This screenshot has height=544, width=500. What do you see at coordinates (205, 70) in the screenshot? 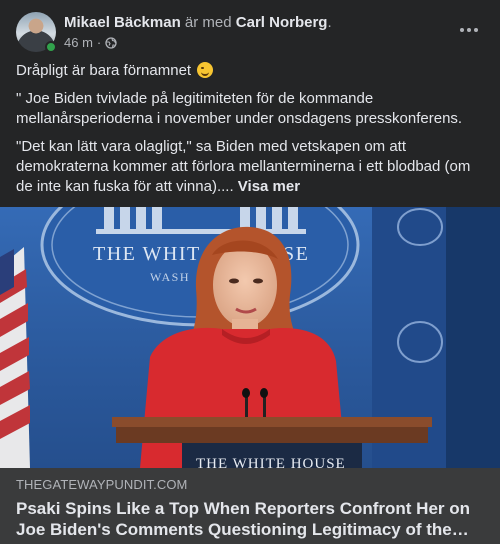
I see `winking-face-icon` at bounding box center [205, 70].